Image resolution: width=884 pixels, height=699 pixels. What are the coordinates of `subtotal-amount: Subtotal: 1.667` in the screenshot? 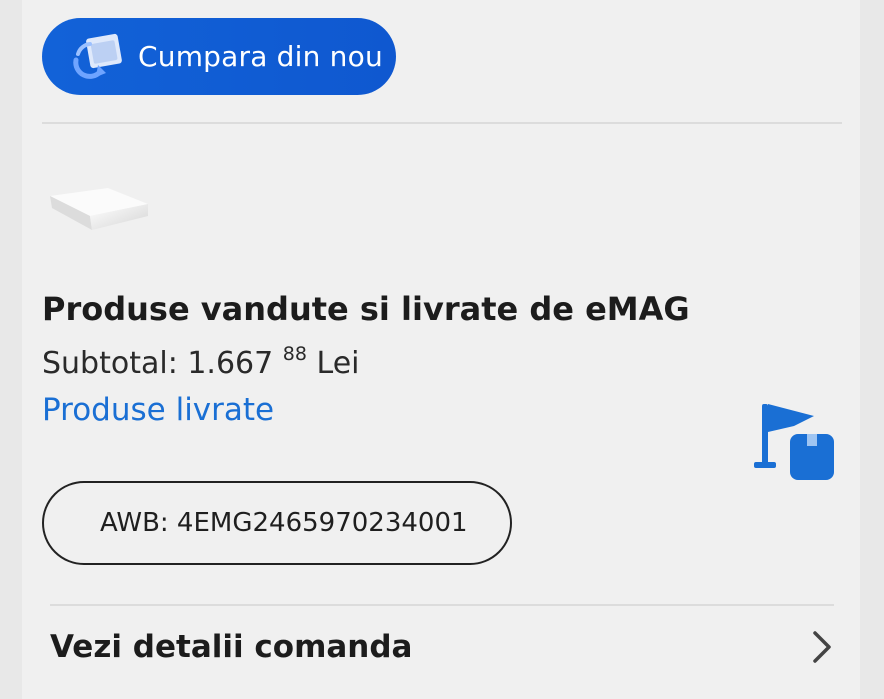 It's located at (158, 363).